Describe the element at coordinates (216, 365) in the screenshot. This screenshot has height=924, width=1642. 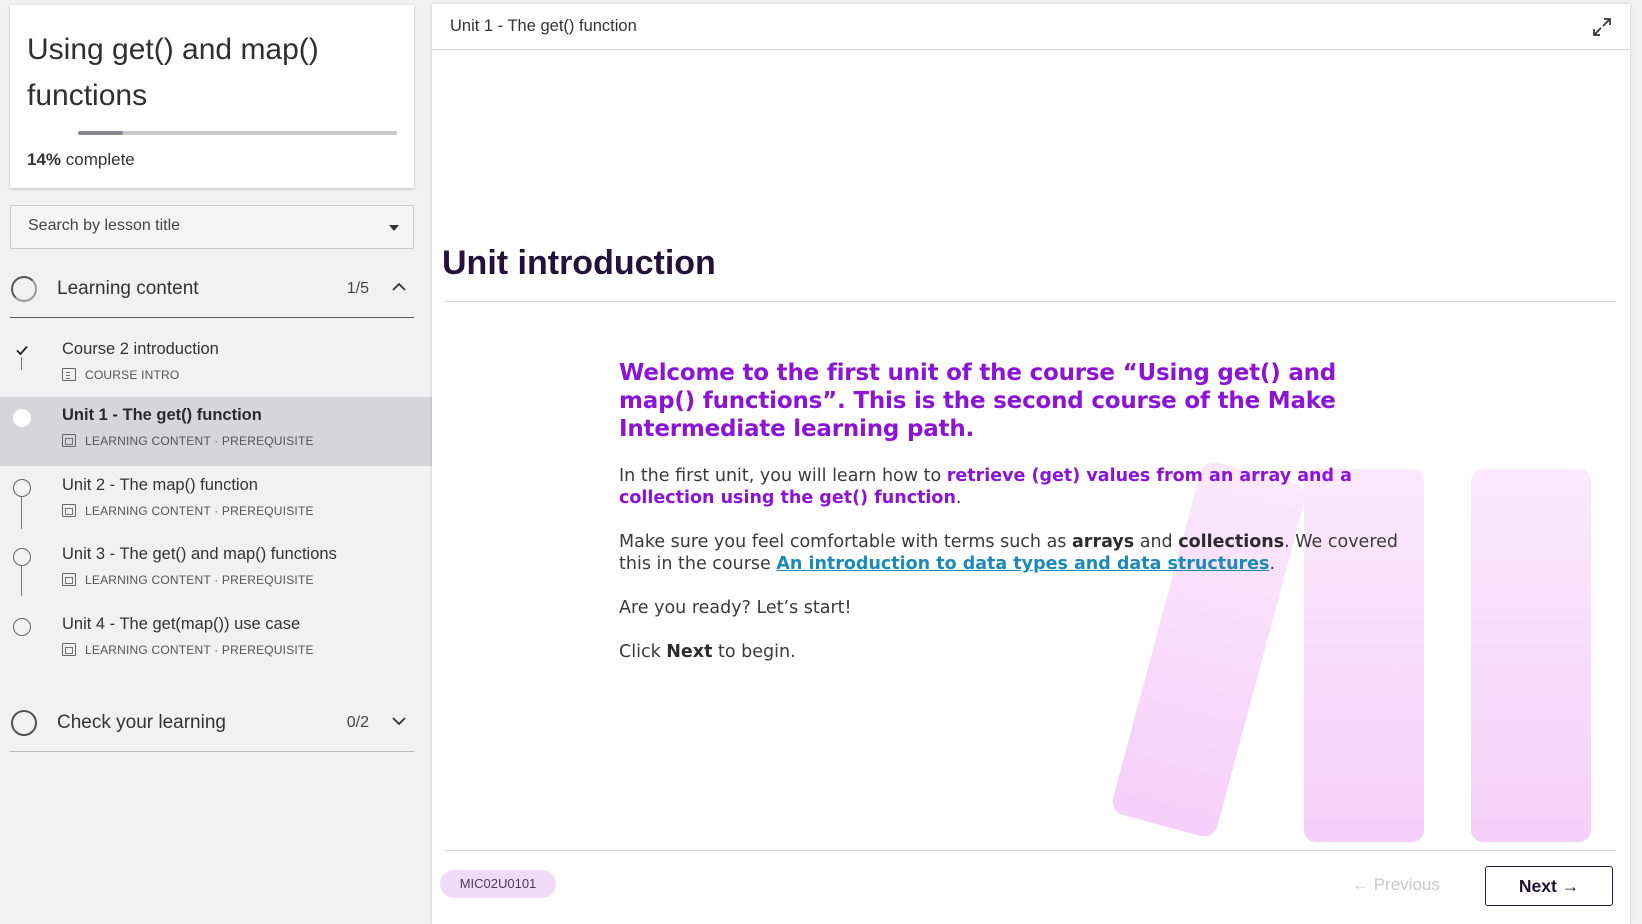
I see `lesson-item-course-intro: Course 2 introduction COURSE INTRO` at that location.